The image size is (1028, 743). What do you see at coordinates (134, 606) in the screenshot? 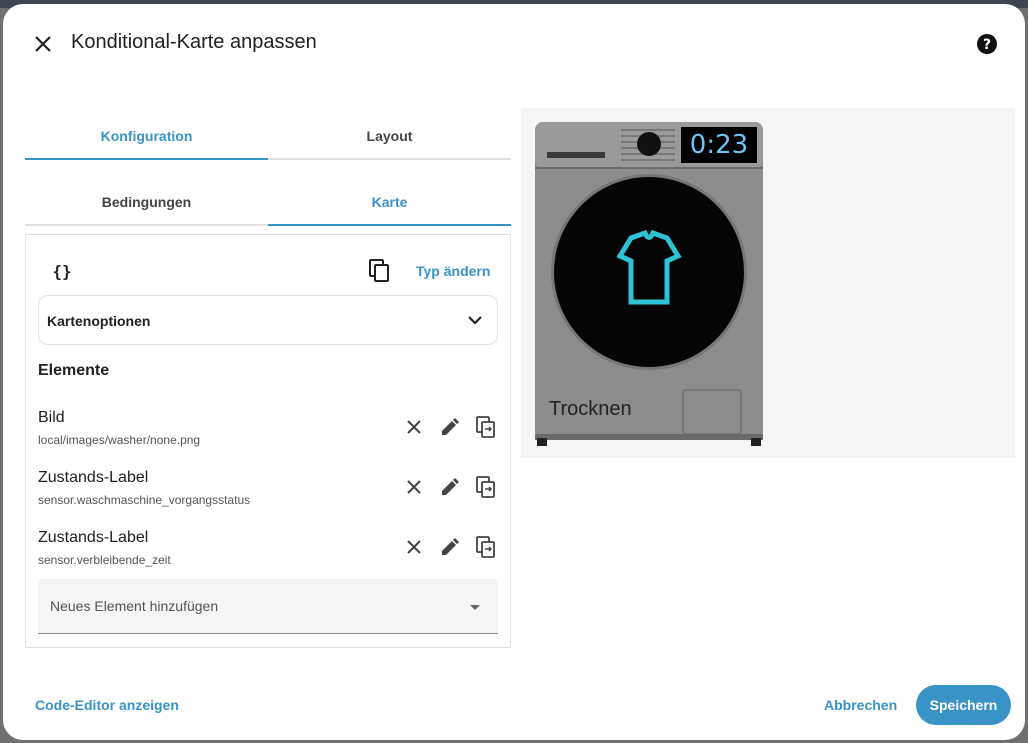
I see `add-element-label: Neues Element hinzufügen` at bounding box center [134, 606].